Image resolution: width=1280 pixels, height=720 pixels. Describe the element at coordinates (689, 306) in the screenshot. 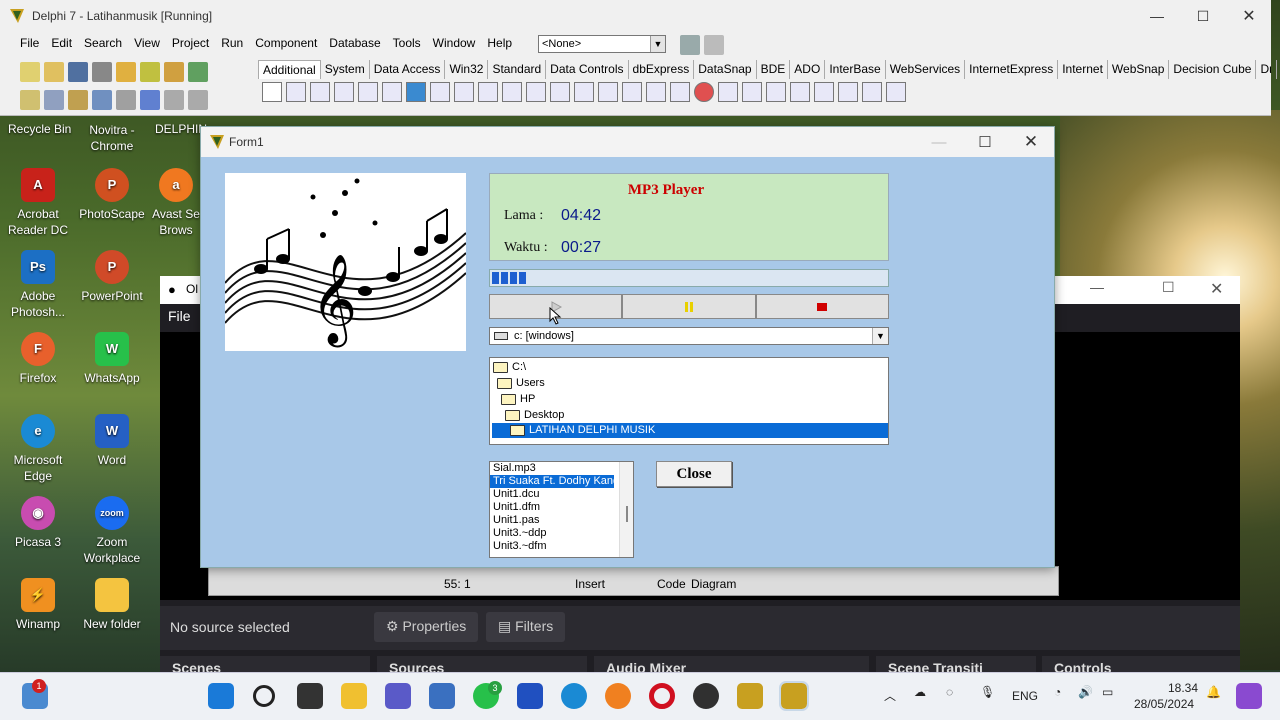

I see `pause-button` at that location.